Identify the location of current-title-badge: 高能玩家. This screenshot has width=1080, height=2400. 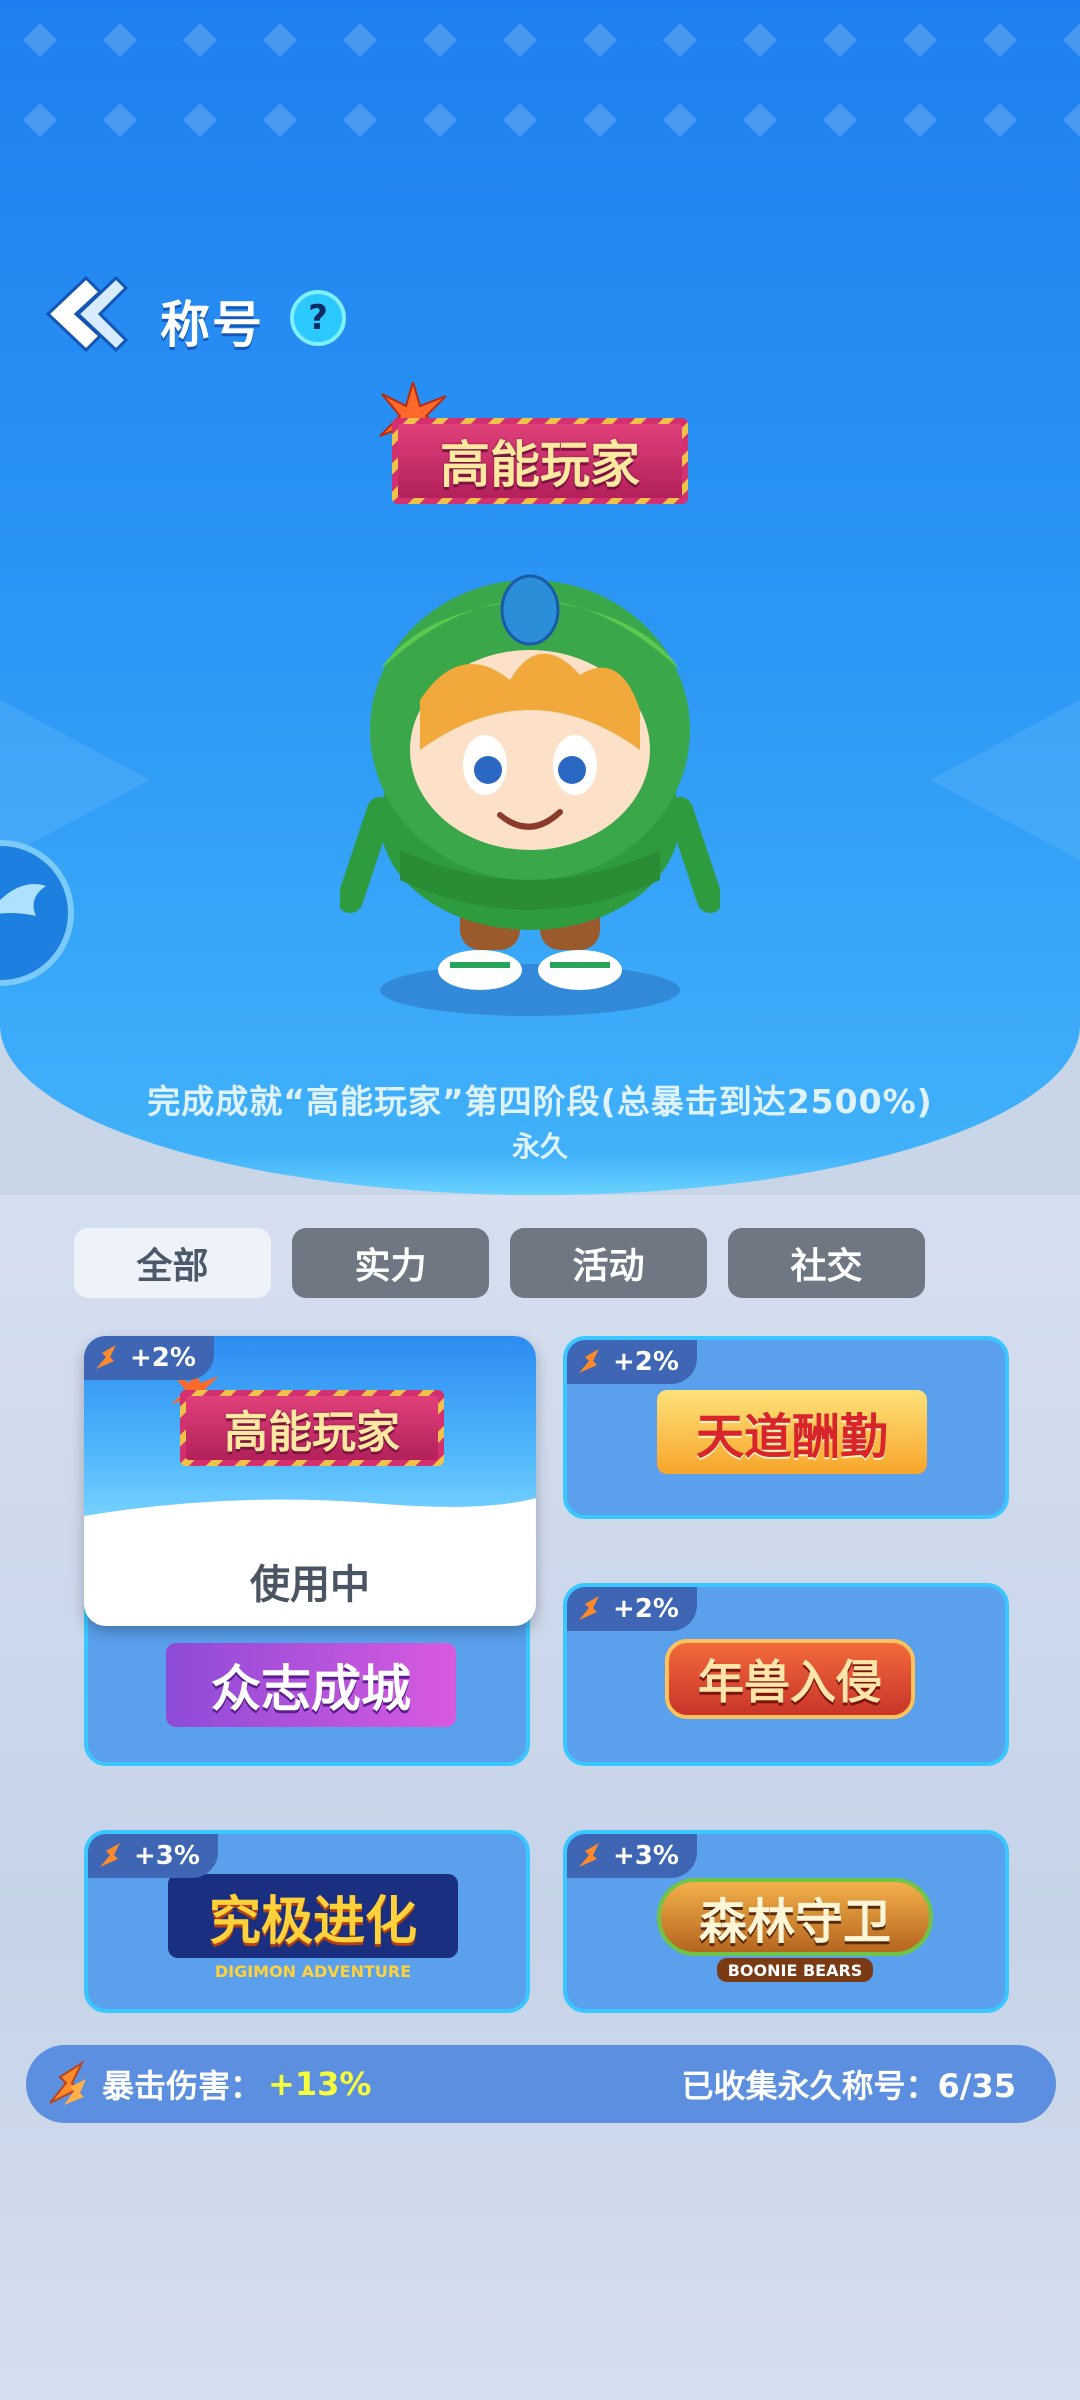
(540, 461).